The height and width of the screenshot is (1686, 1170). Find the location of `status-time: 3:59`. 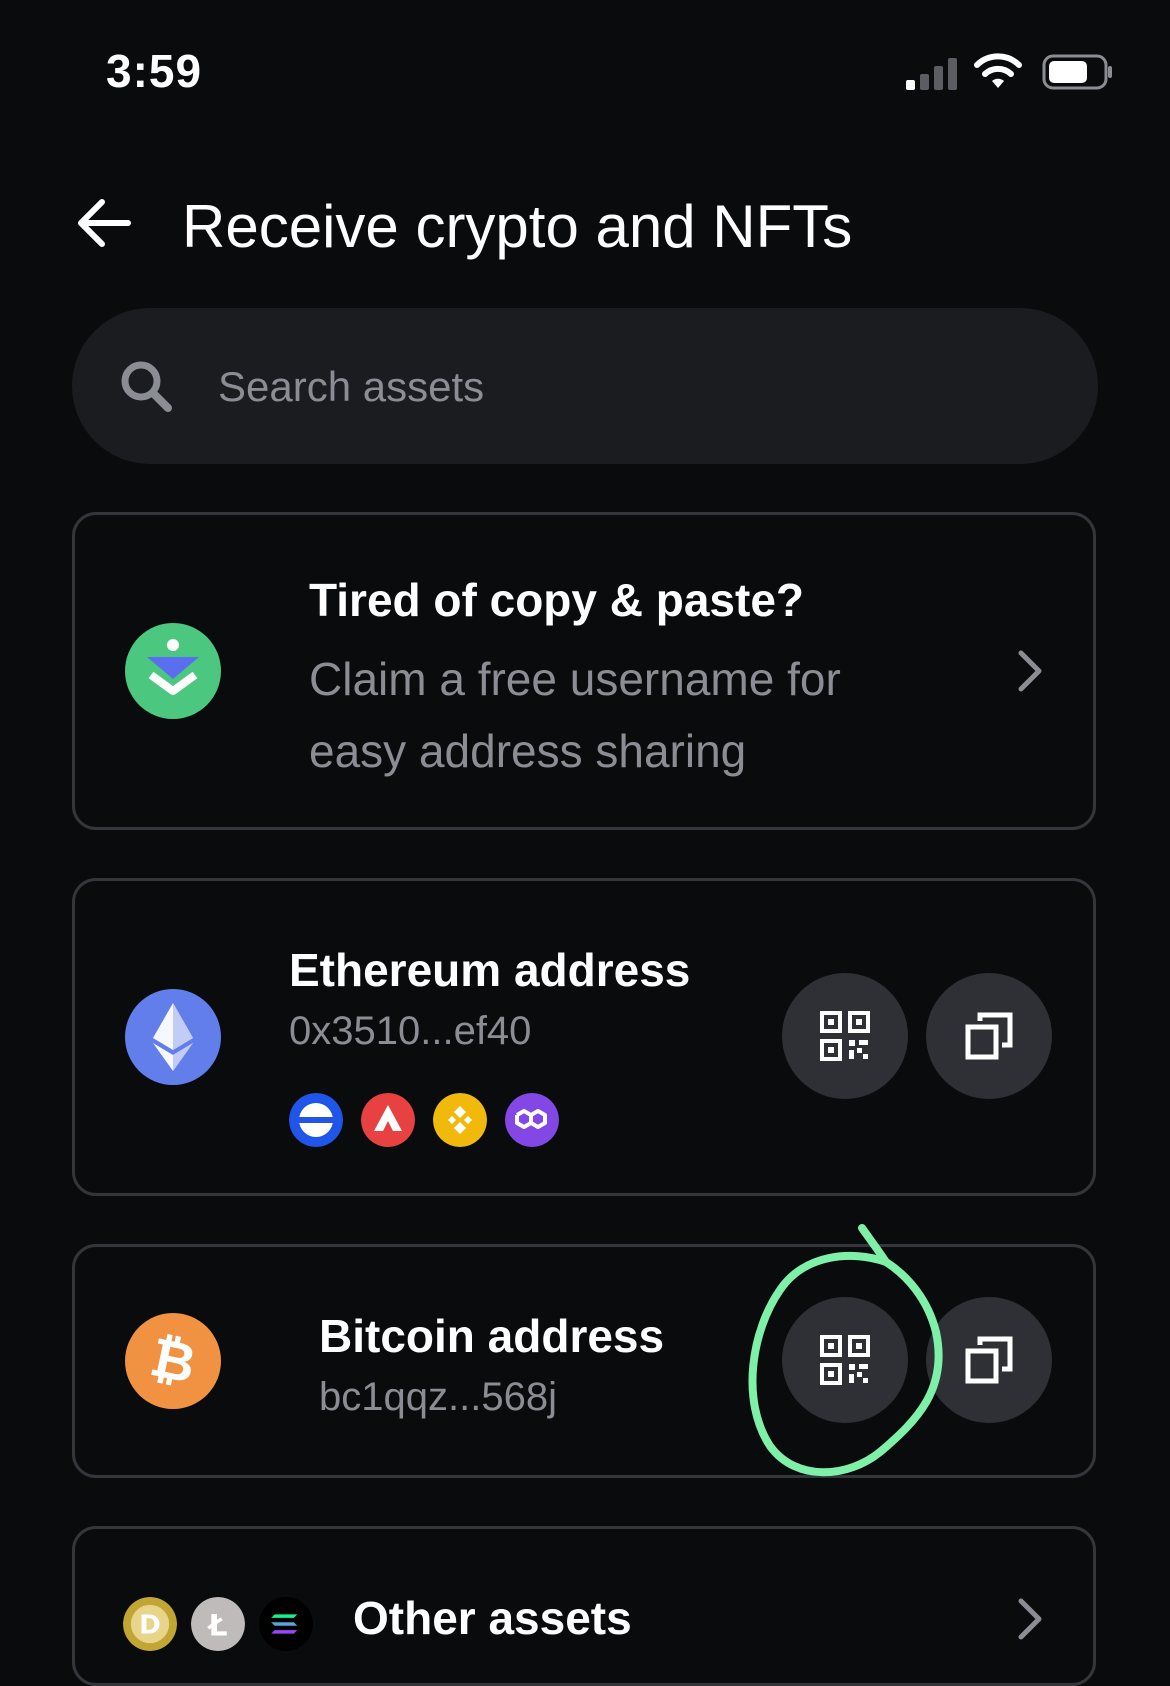

status-time: 3:59 is located at coordinates (154, 71).